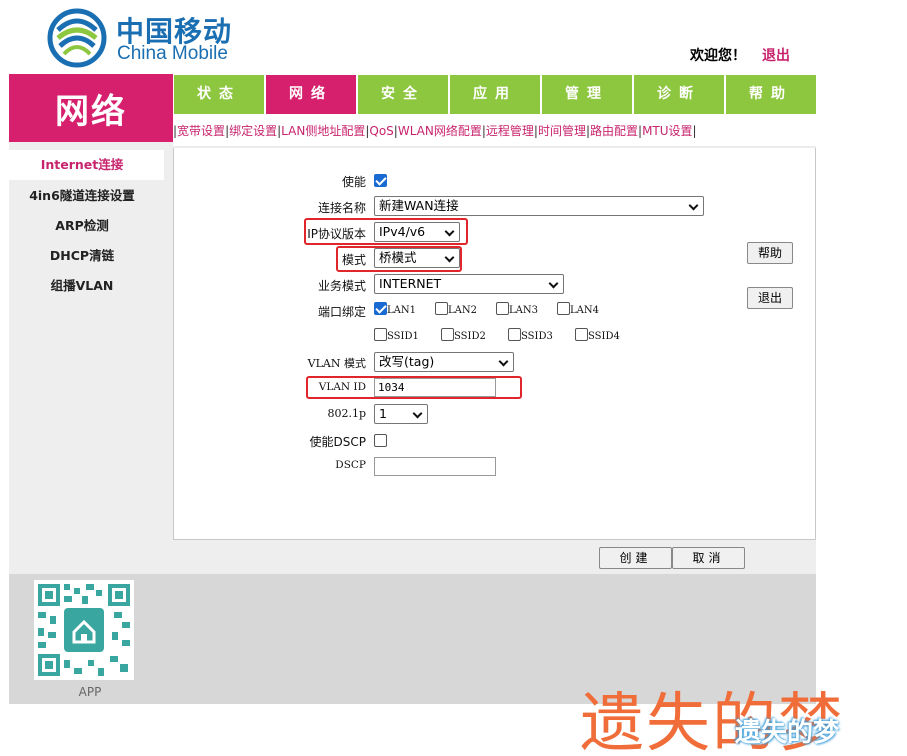  What do you see at coordinates (444, 362) in the screenshot?
I see `vlan-mode-select: 改写(tag)` at bounding box center [444, 362].